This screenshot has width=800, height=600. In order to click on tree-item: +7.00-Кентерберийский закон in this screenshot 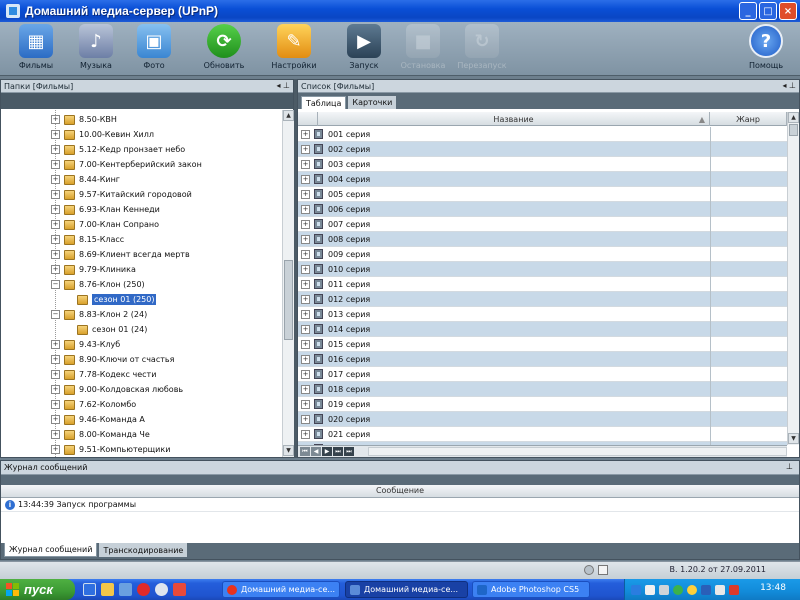, I will do `click(126, 164)`.